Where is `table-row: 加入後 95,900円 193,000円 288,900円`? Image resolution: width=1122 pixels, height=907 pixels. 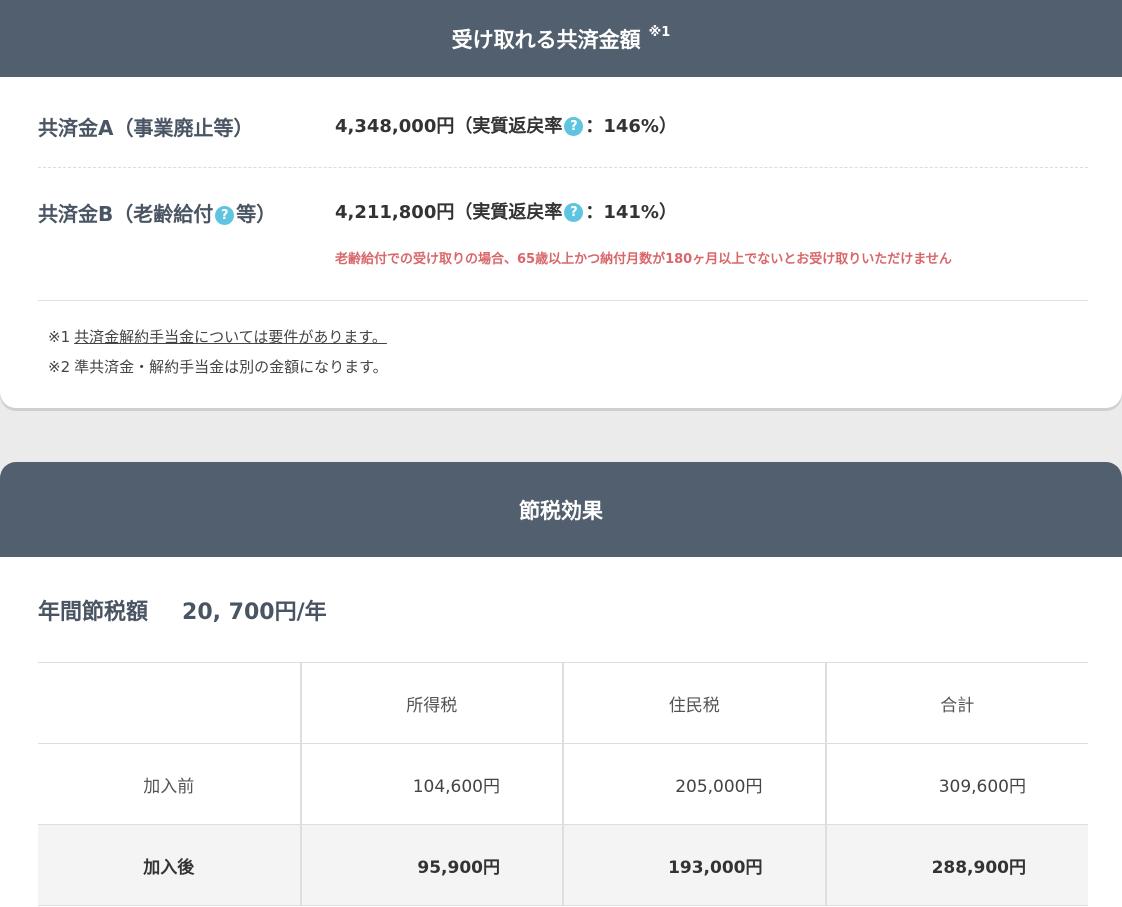
table-row: 加入後 95,900円 193,000円 288,900円 is located at coordinates (563, 865).